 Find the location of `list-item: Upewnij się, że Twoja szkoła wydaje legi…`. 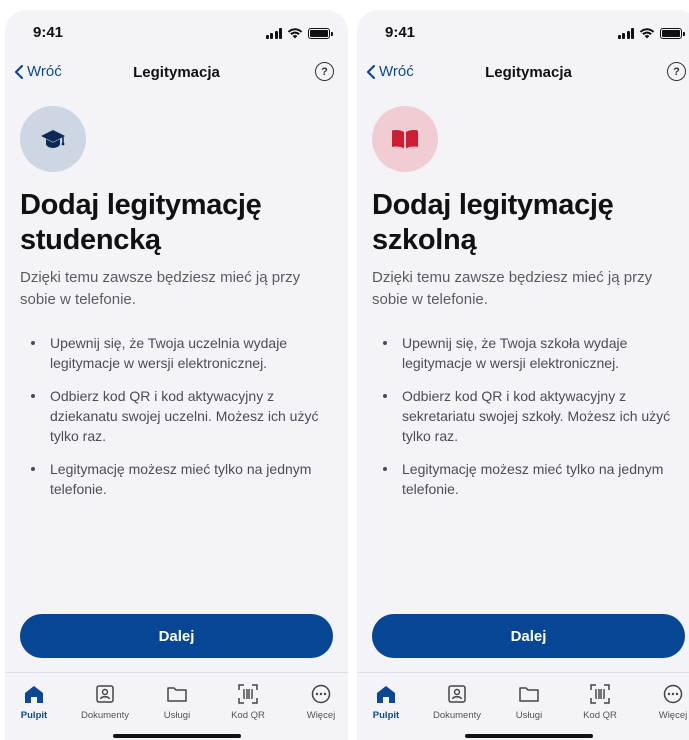

list-item: Upewnij się, że Twoja szkoła wydaje legi… is located at coordinates (529, 353).